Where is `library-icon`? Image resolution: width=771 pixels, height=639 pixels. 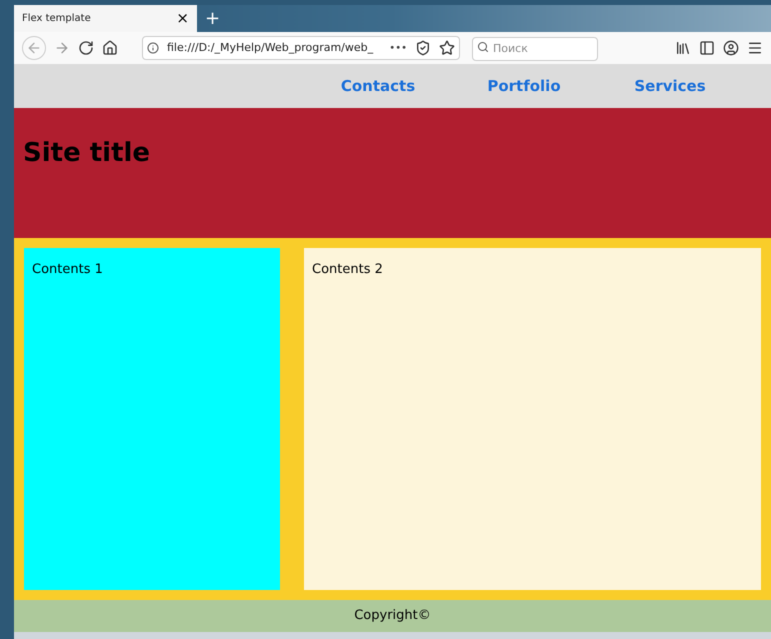 library-icon is located at coordinates (683, 48).